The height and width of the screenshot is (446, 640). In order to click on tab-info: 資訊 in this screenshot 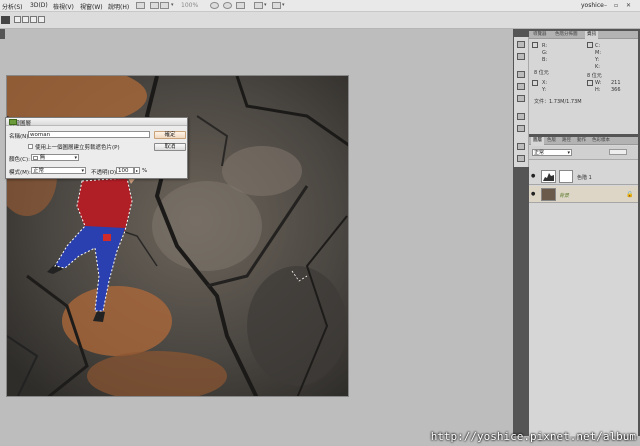, I will do `click(591, 35)`.